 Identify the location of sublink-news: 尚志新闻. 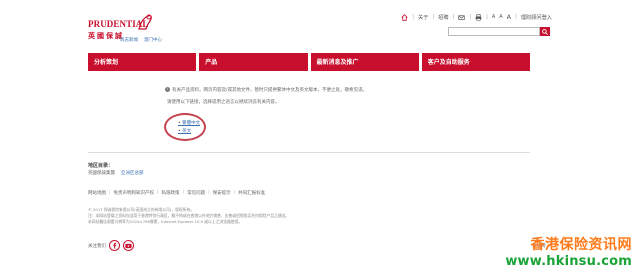
(129, 40).